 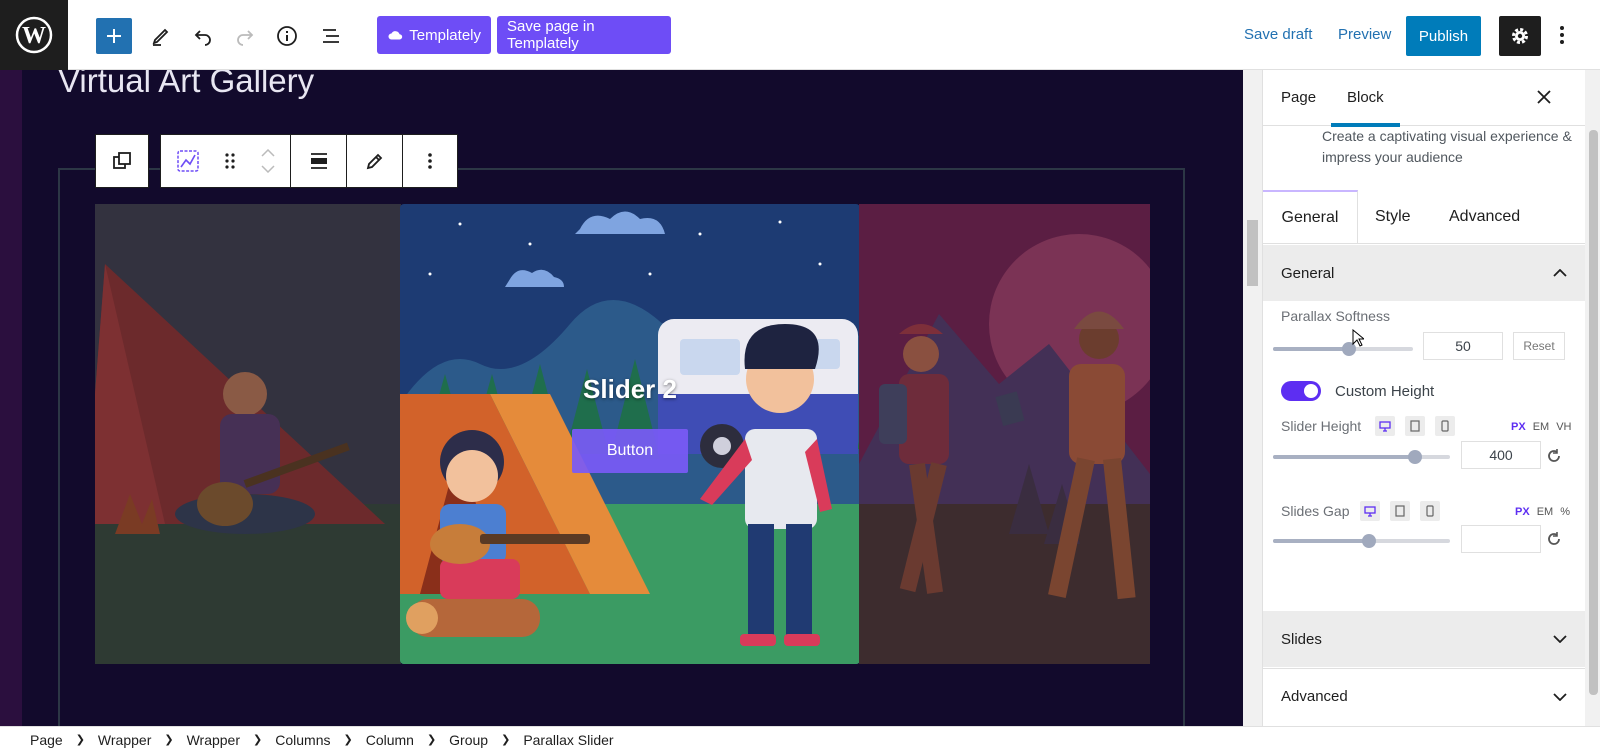 I want to click on block-transform-button, so click(x=122, y=161).